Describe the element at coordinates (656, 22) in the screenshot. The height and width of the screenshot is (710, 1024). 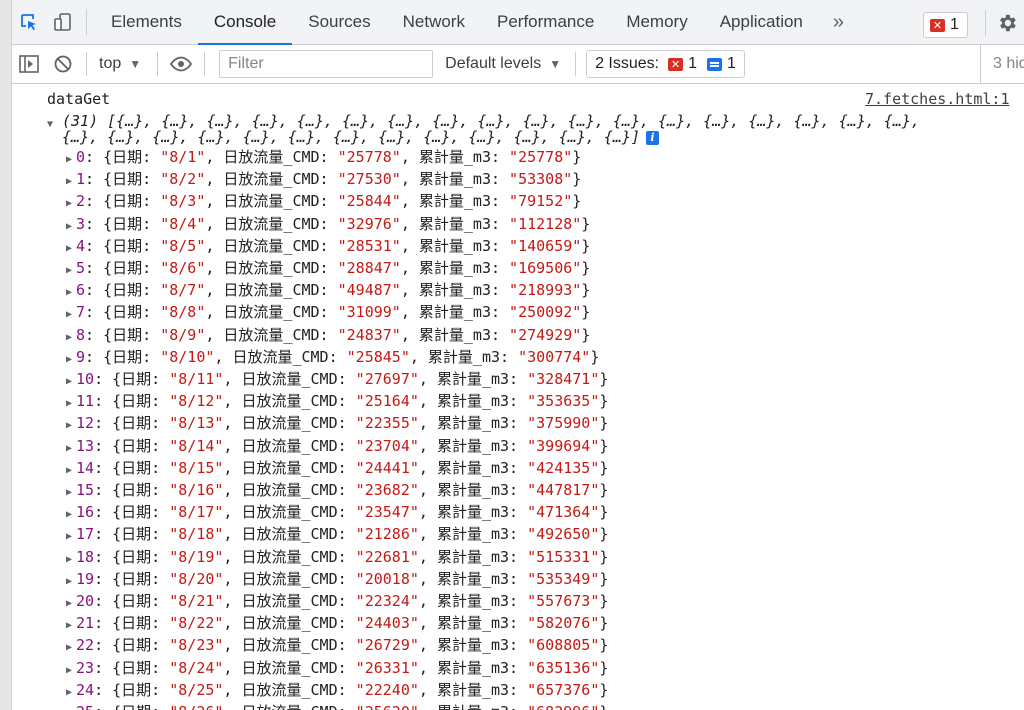
I see `tab-memory: Memory` at that location.